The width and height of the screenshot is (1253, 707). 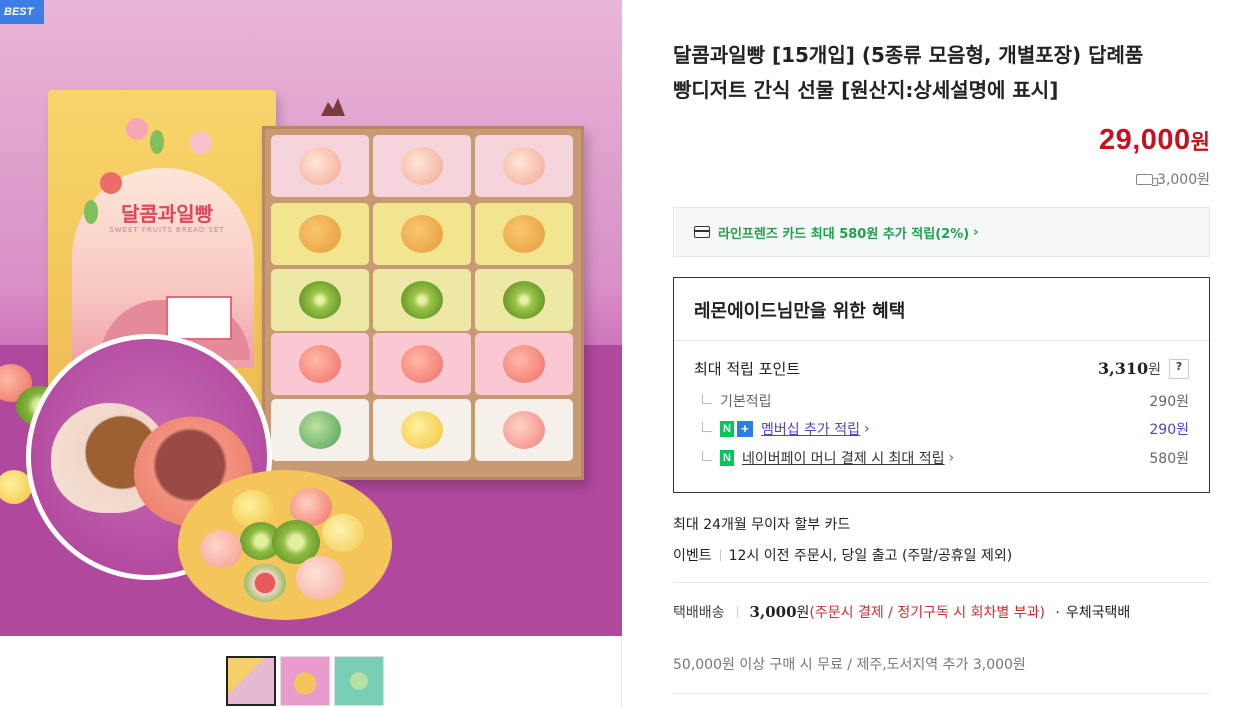 What do you see at coordinates (773, 612) in the screenshot?
I see `delivery-fee-value: 3,000` at bounding box center [773, 612].